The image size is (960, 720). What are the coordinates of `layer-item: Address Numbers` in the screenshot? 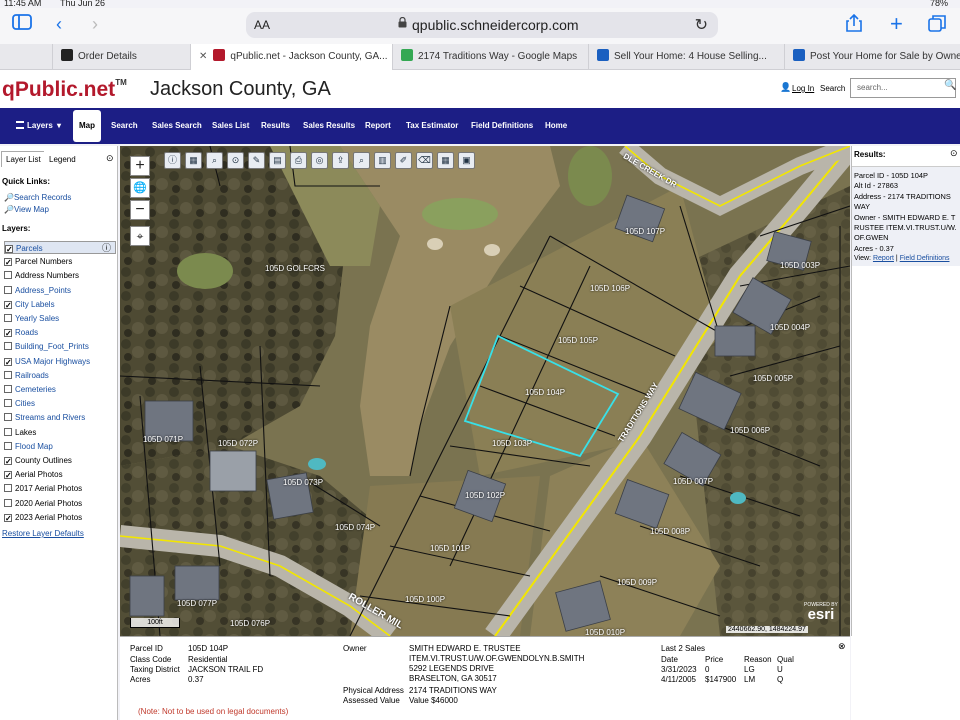 It's located at (60, 275).